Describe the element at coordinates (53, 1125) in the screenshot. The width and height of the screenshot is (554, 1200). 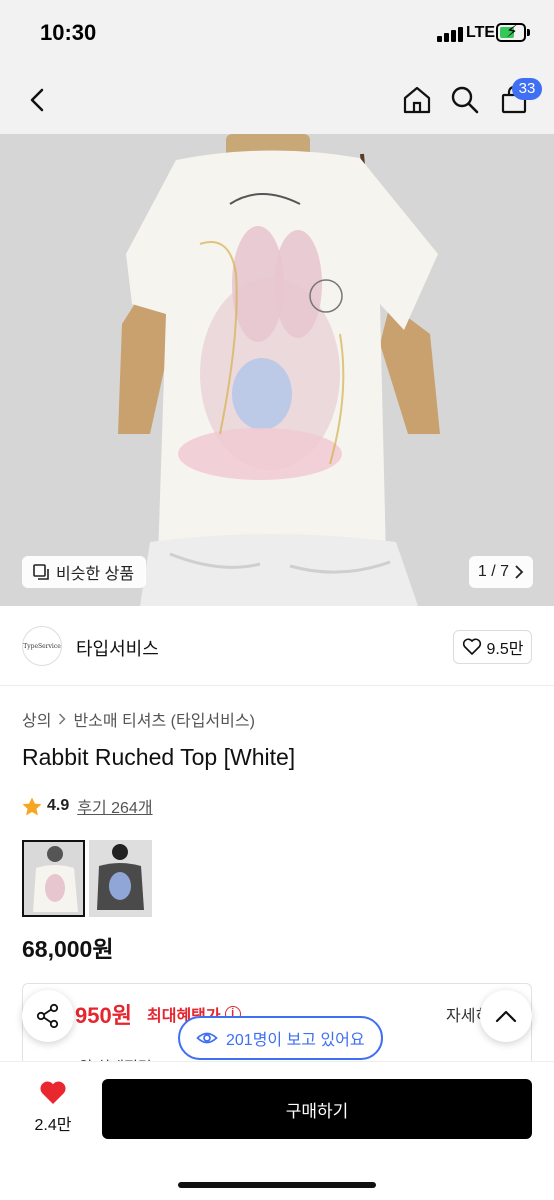
I see `wishlist-count: 2.4만` at that location.